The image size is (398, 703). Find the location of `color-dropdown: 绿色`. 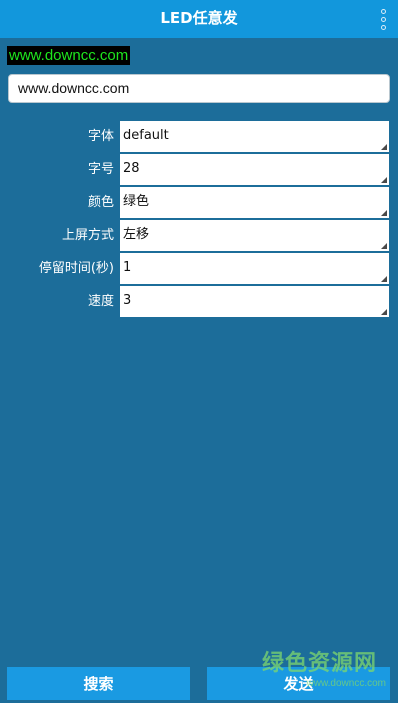

color-dropdown: 绿色 is located at coordinates (254, 202).